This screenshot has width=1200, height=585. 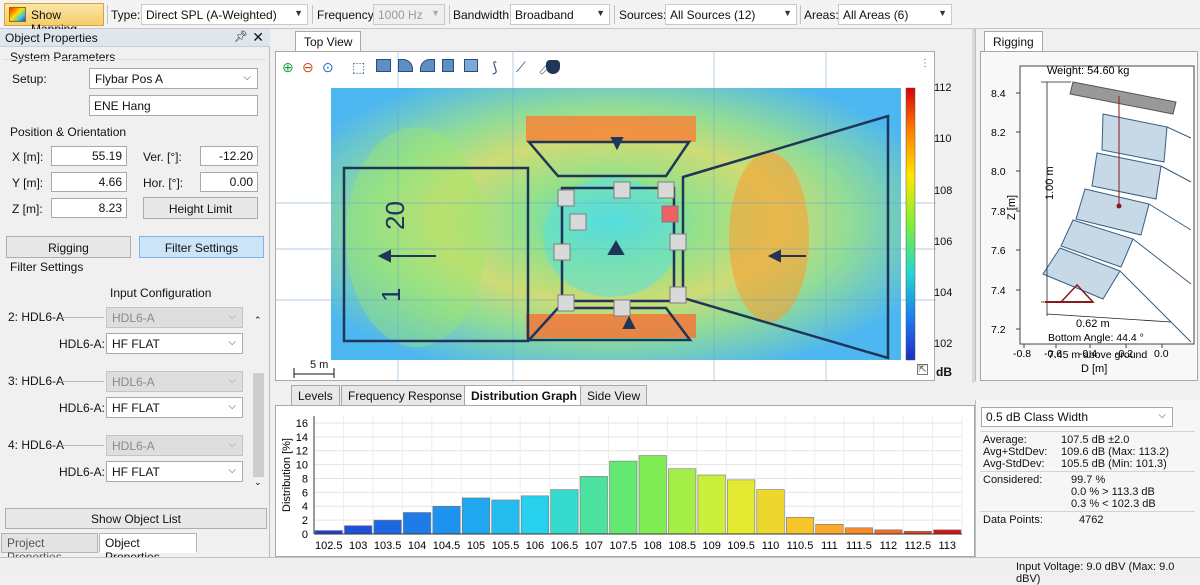 What do you see at coordinates (54, 19) in the screenshot?
I see `show-mapping-button: Show Mapping` at bounding box center [54, 19].